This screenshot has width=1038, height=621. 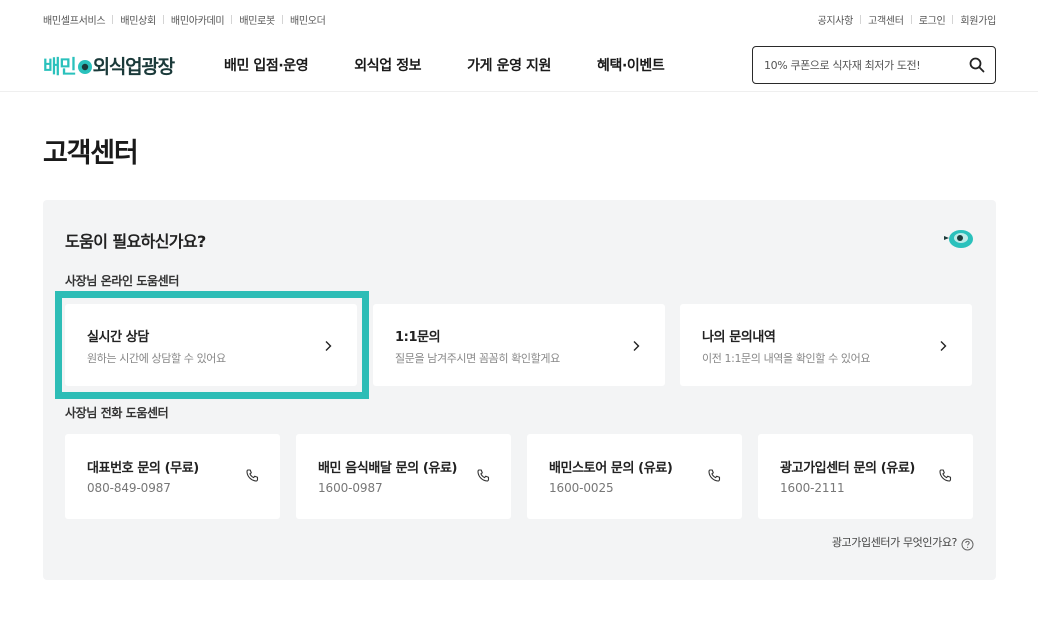 I want to click on card-title: 1:1문의, so click(x=418, y=337).